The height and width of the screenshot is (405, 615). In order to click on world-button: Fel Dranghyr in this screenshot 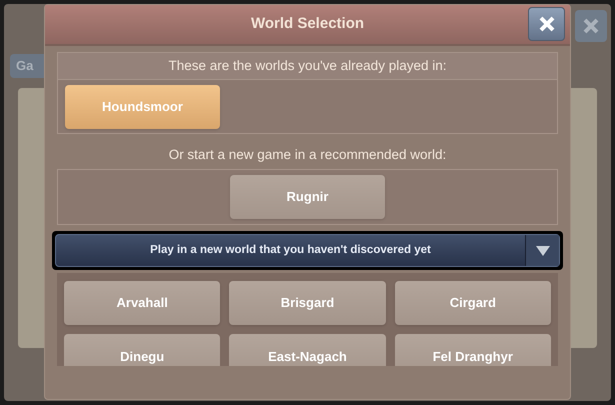, I will do `click(472, 350)`.